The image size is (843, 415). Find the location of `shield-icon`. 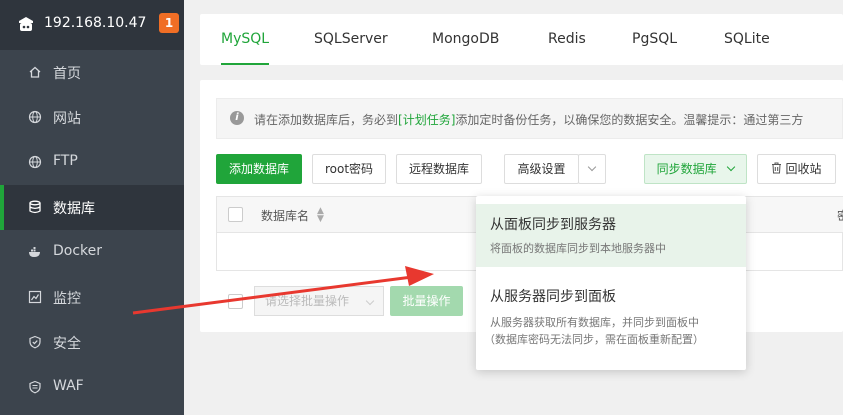

shield-icon is located at coordinates (35, 342).